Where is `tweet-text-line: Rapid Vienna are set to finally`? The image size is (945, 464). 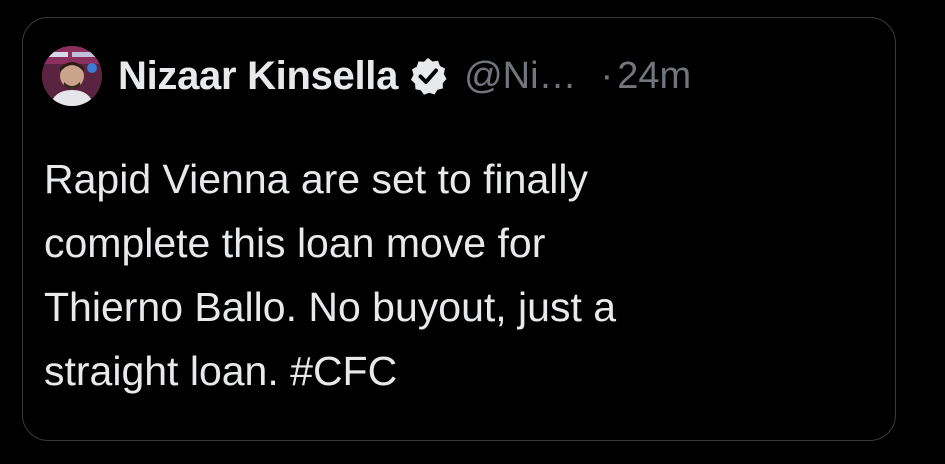
tweet-text-line: Rapid Vienna are set to finally is located at coordinates (316, 179).